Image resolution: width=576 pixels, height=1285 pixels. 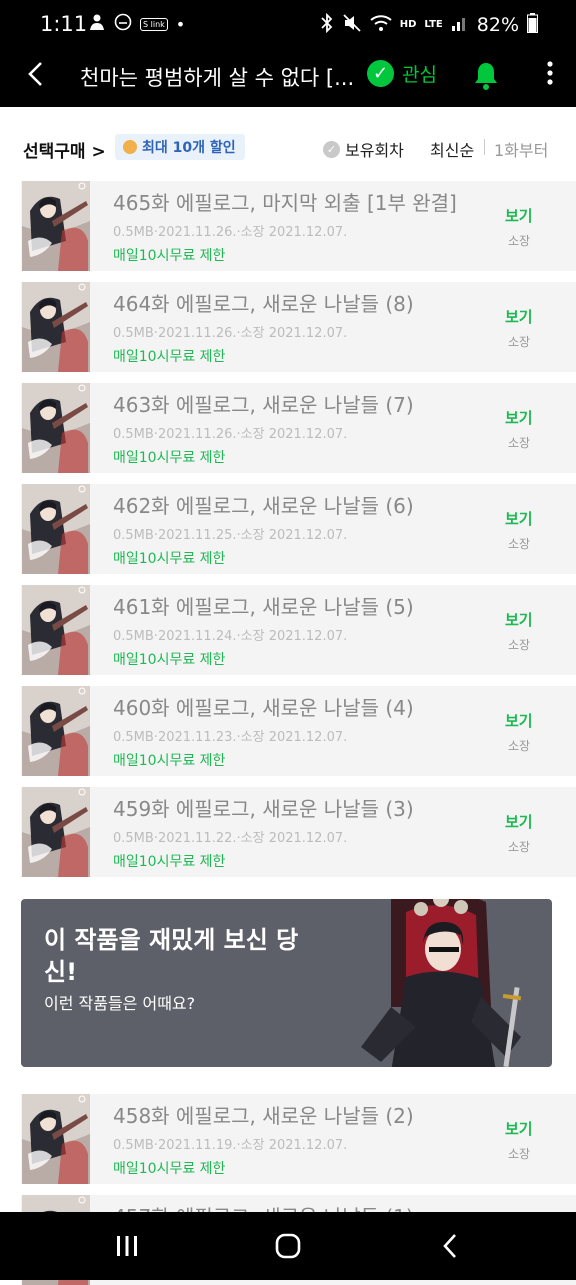 What do you see at coordinates (123, 24) in the screenshot?
I see `notification-face-icon` at bounding box center [123, 24].